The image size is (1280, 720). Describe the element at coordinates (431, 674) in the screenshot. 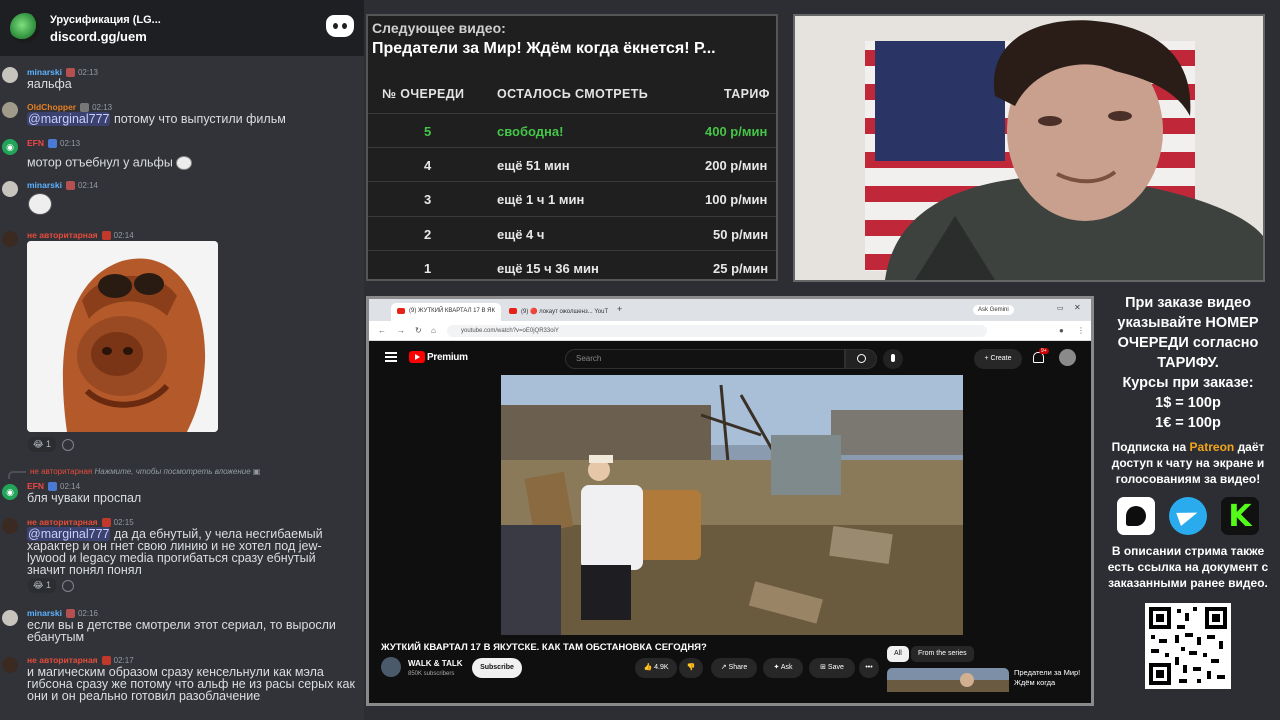

I see `subscriber-count: 850K subscribers` at that location.